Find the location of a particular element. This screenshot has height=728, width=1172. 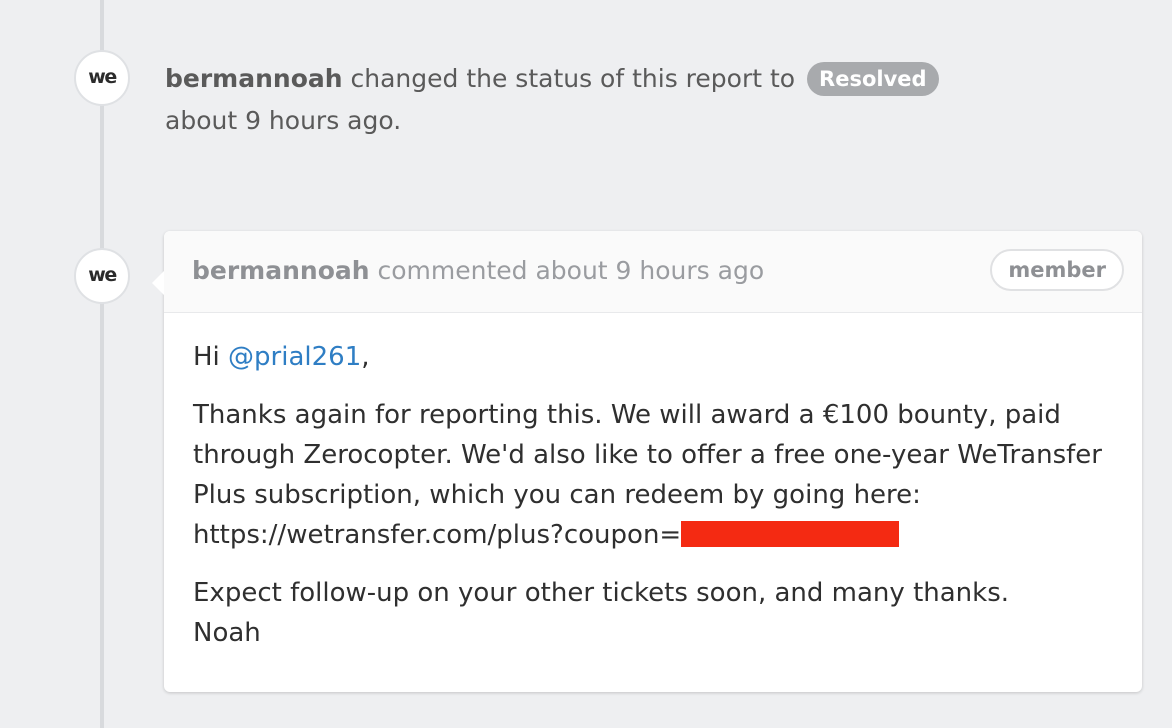

status-change-text: changed the status of this report to is located at coordinates (573, 78).